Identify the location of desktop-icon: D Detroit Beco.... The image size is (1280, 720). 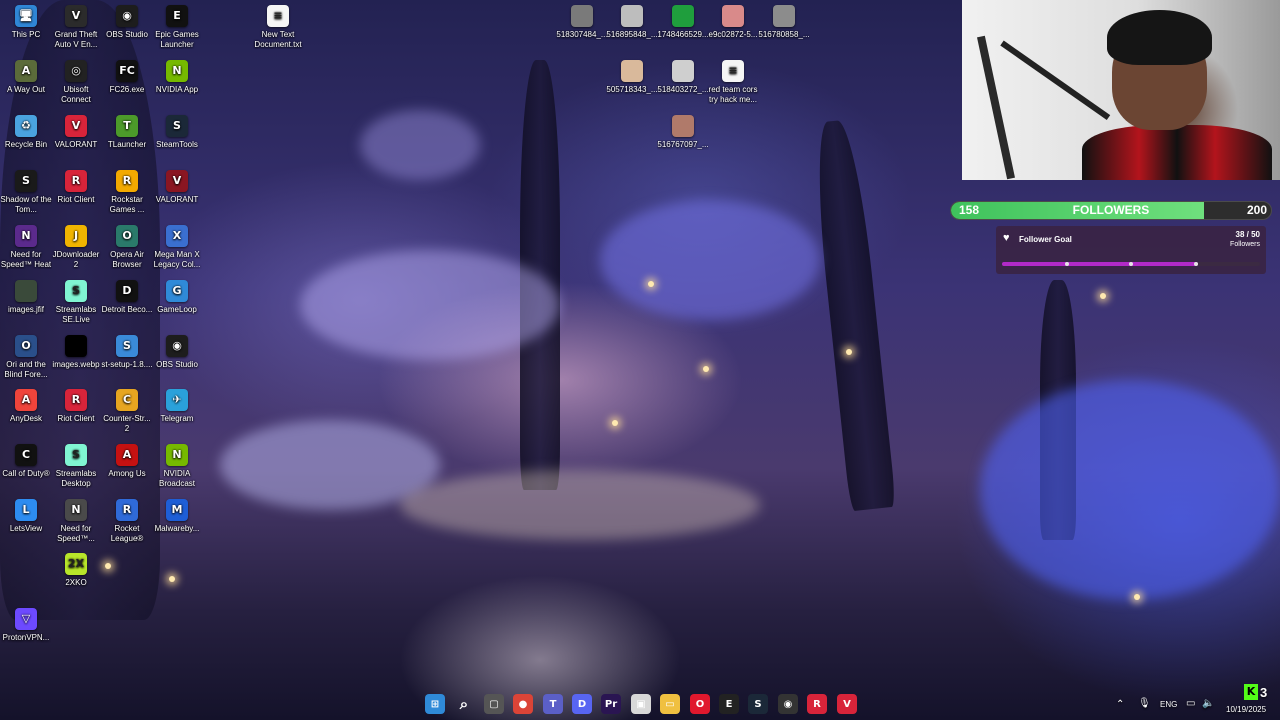
(127, 297).